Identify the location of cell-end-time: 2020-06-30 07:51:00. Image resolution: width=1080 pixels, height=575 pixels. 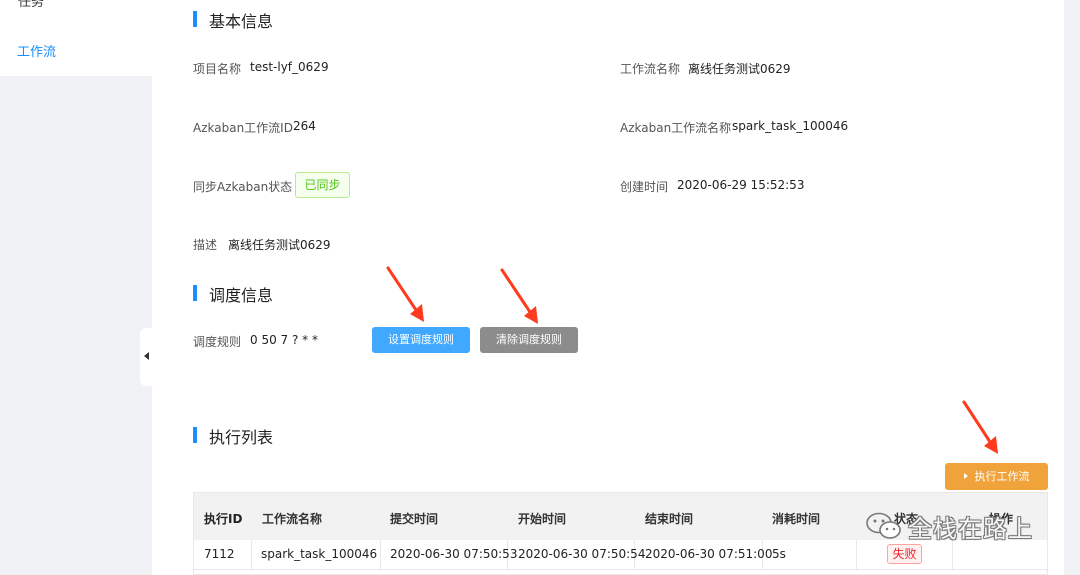
(709, 554).